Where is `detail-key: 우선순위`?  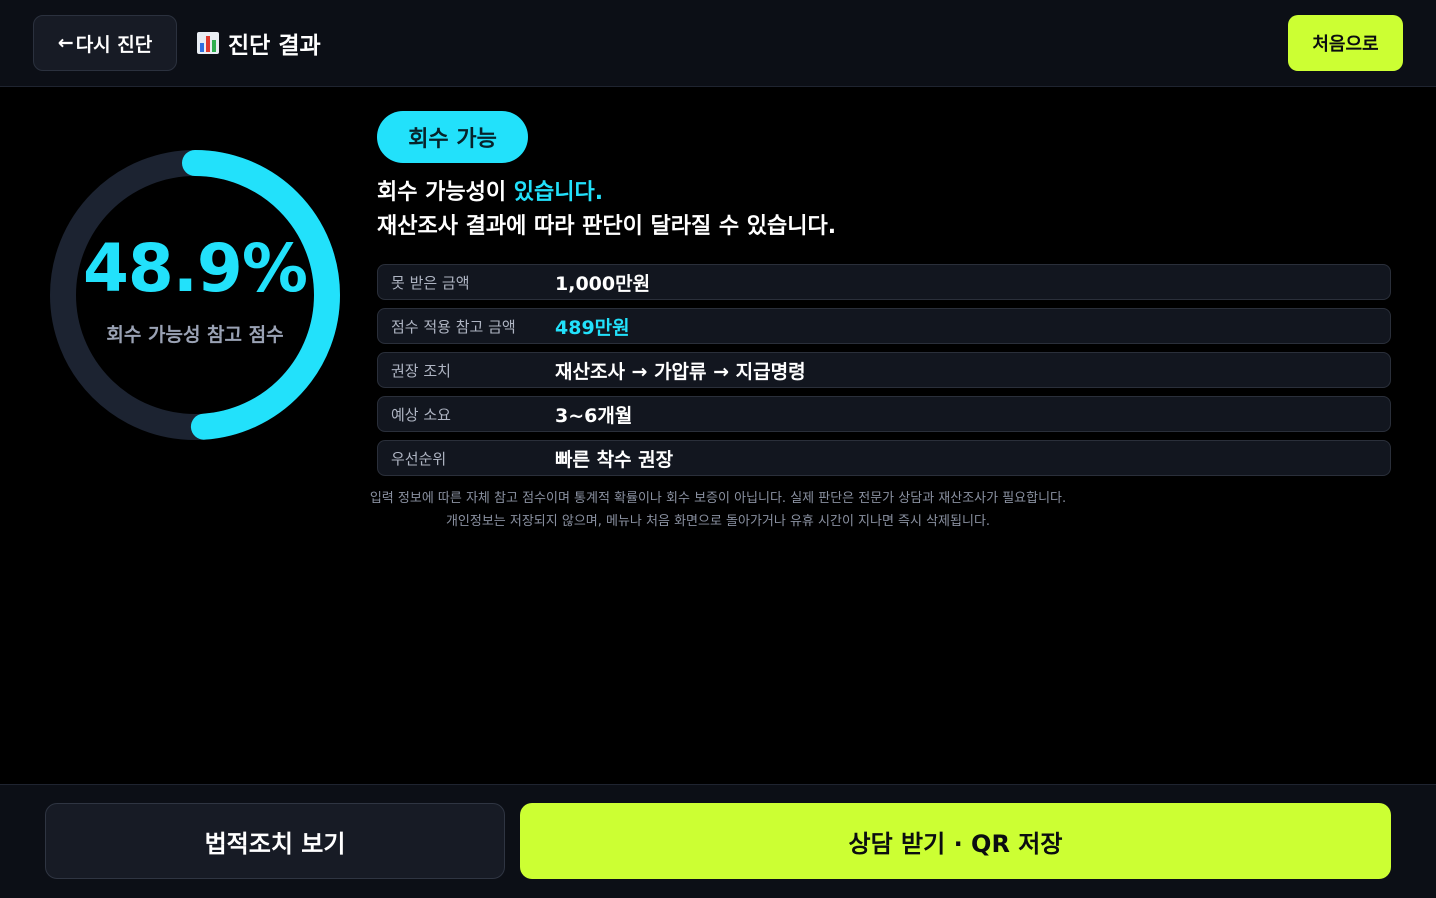 detail-key: 우선순위 is located at coordinates (419, 458).